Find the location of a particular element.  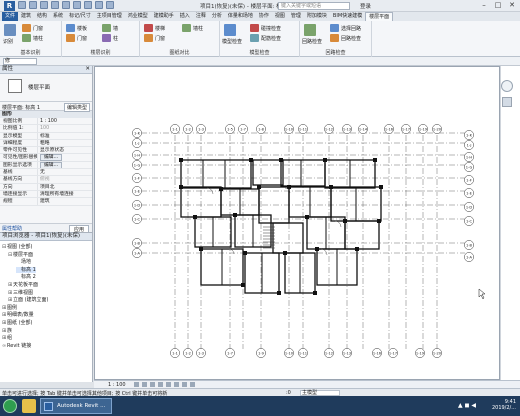

loop-icon is located at coordinates (334, 38).